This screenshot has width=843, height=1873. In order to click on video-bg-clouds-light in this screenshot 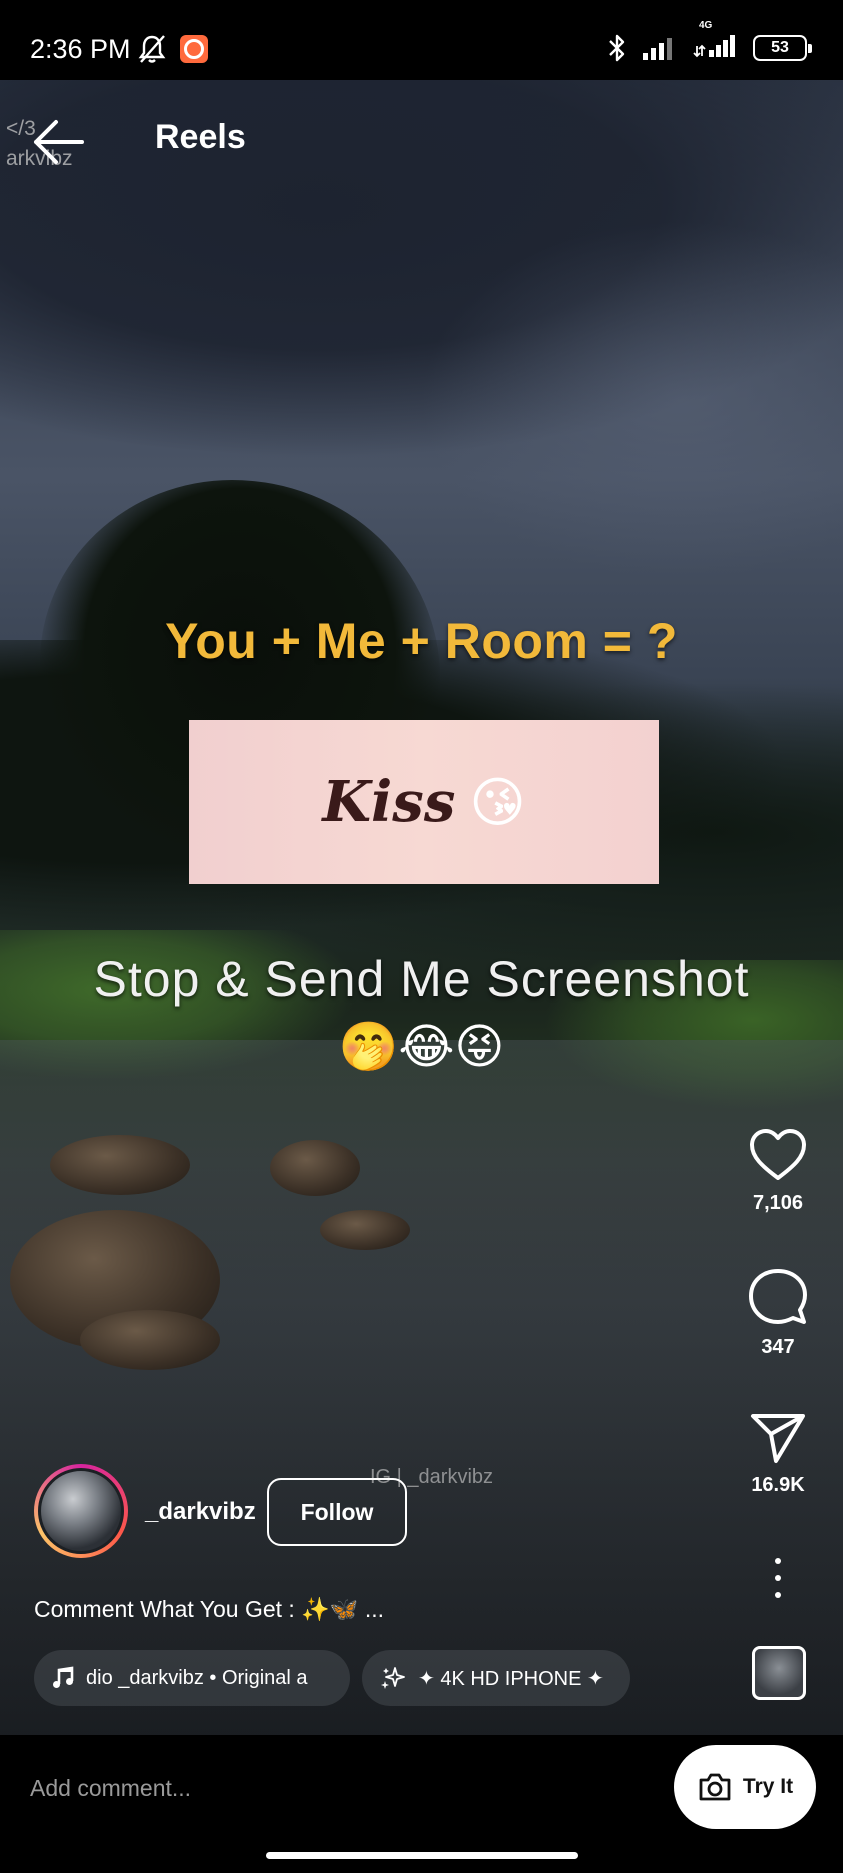, I will do `click(631, 400)`.